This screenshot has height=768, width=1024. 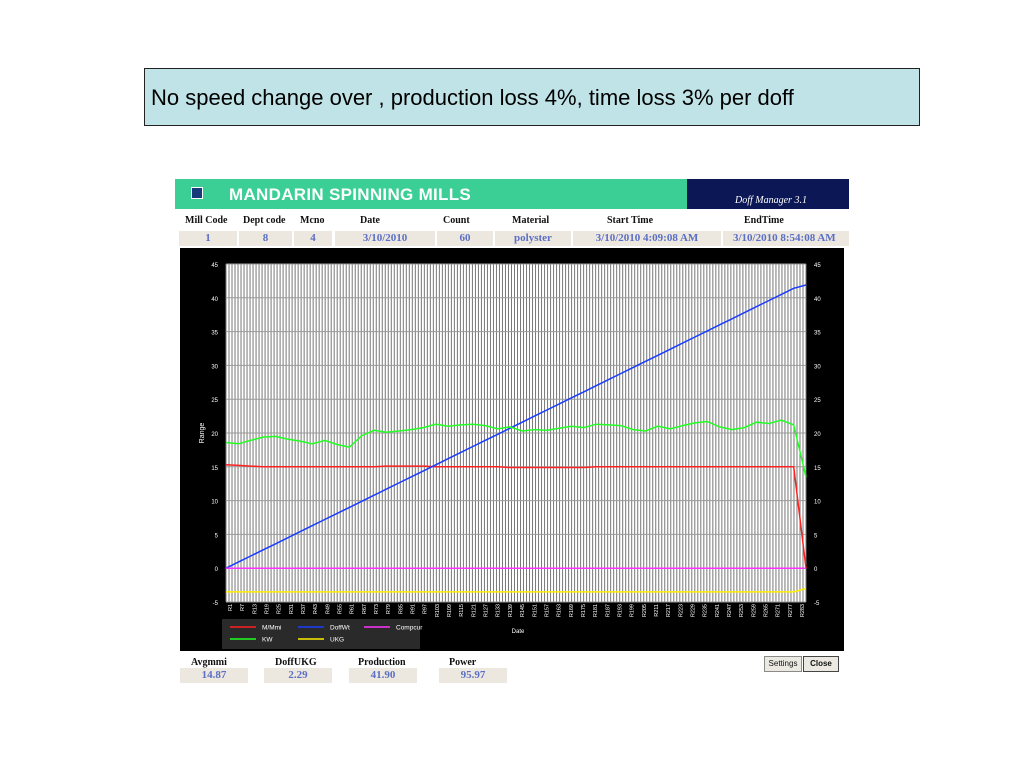 I want to click on y-tick-label-left: 30, so click(x=214, y=367).